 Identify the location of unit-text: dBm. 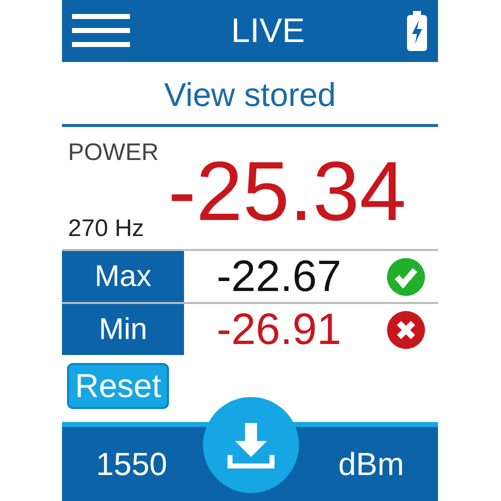
(371, 464).